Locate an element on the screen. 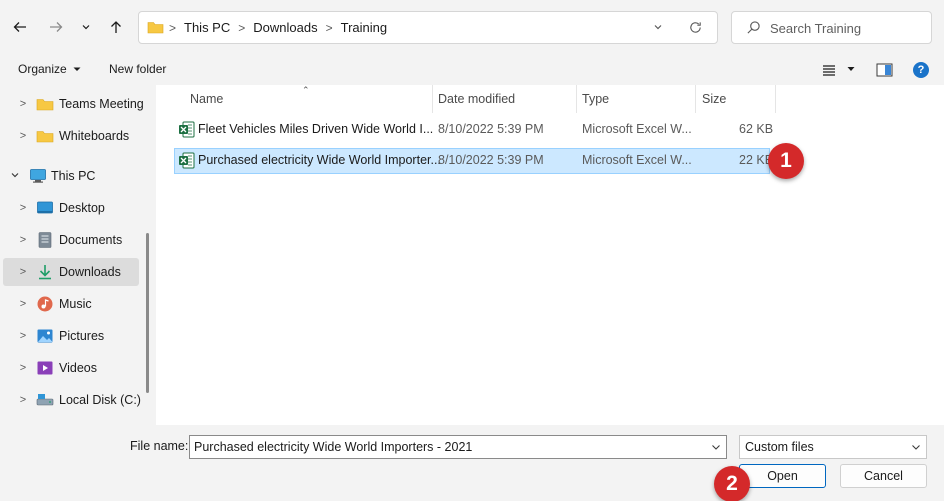 The width and height of the screenshot is (944, 501). sidebar-item-label: Downloads is located at coordinates (90, 272).